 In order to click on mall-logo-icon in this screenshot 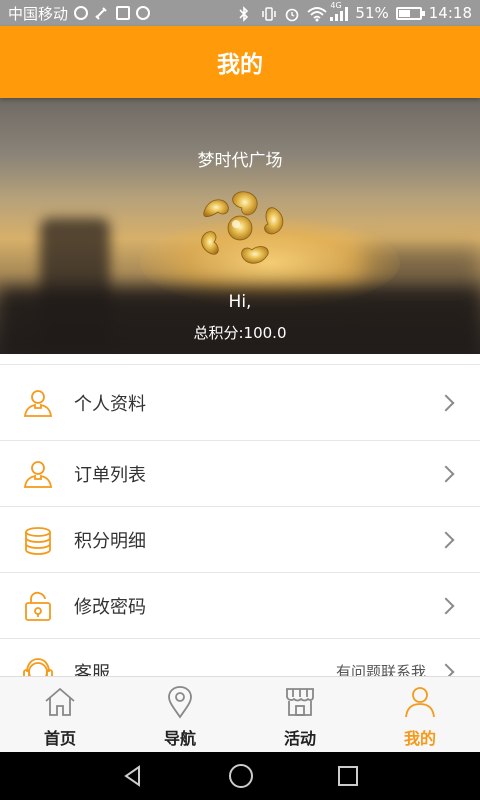, I will do `click(240, 227)`.